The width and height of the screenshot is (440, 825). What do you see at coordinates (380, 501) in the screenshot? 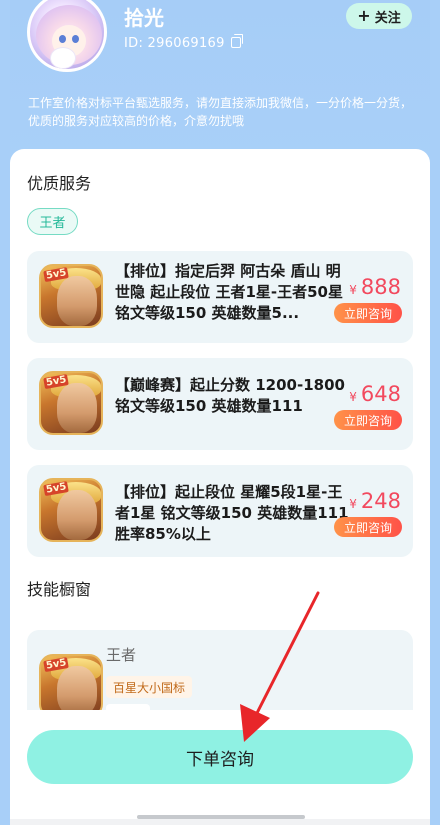
I see `price-value: 248` at bounding box center [380, 501].